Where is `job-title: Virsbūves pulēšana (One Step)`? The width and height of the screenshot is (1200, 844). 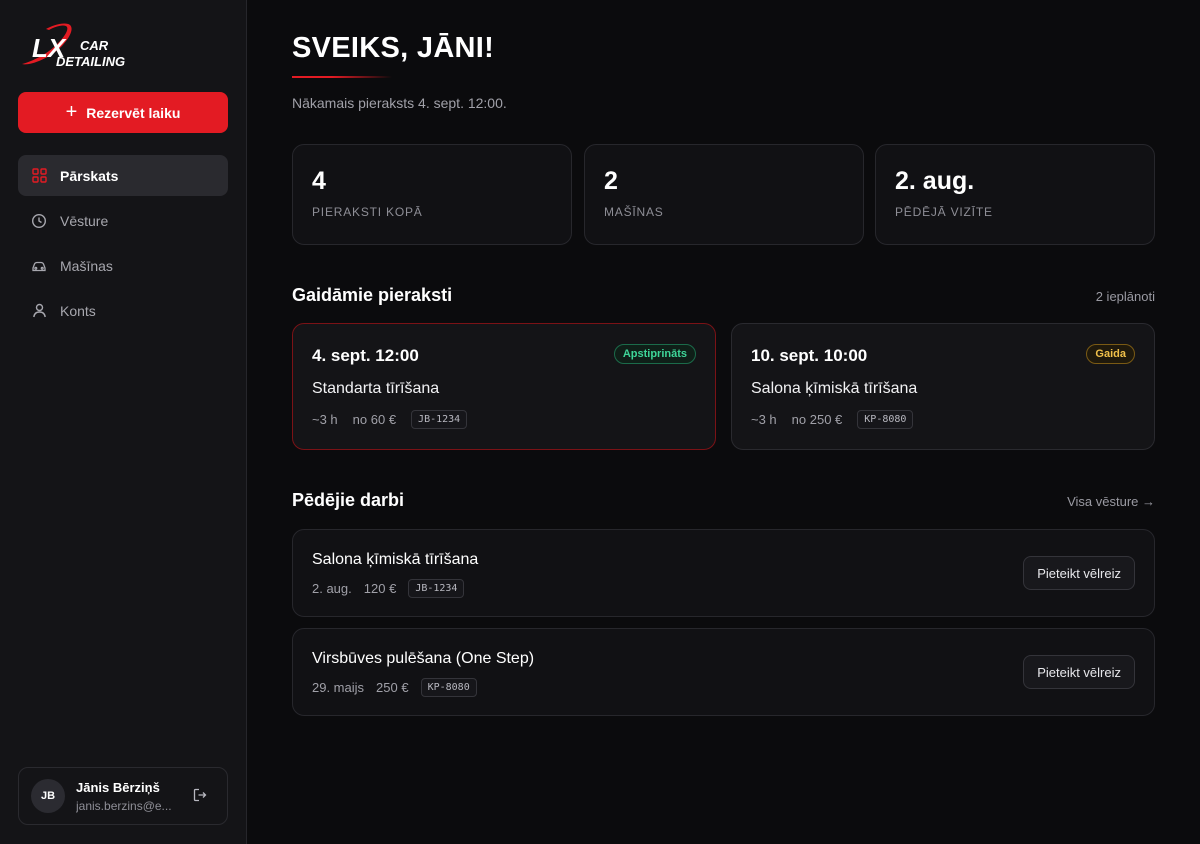 job-title: Virsbūves pulēšana (One Step) is located at coordinates (423, 658).